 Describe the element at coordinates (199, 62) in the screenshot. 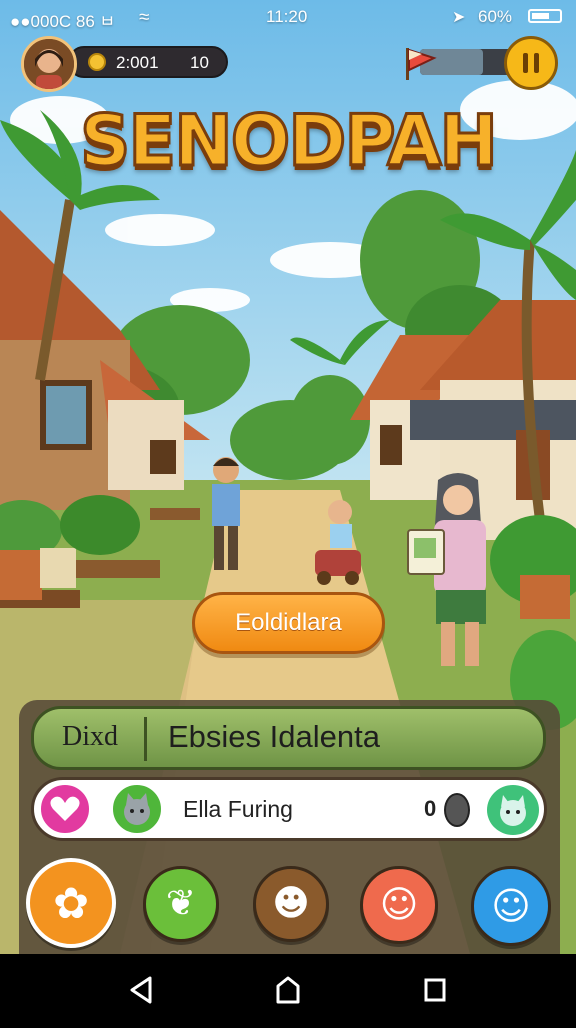

I see `coin-count: 10` at that location.